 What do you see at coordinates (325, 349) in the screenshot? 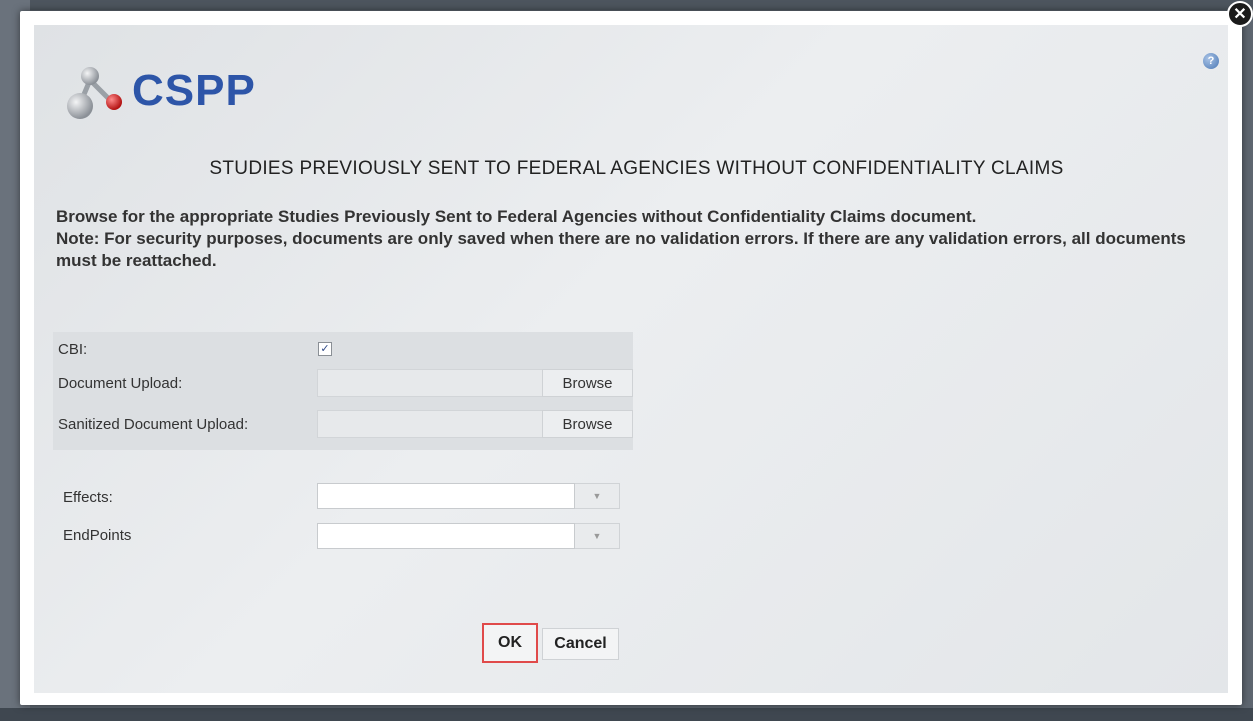
I see `cbi-checkbox: ✓` at bounding box center [325, 349].